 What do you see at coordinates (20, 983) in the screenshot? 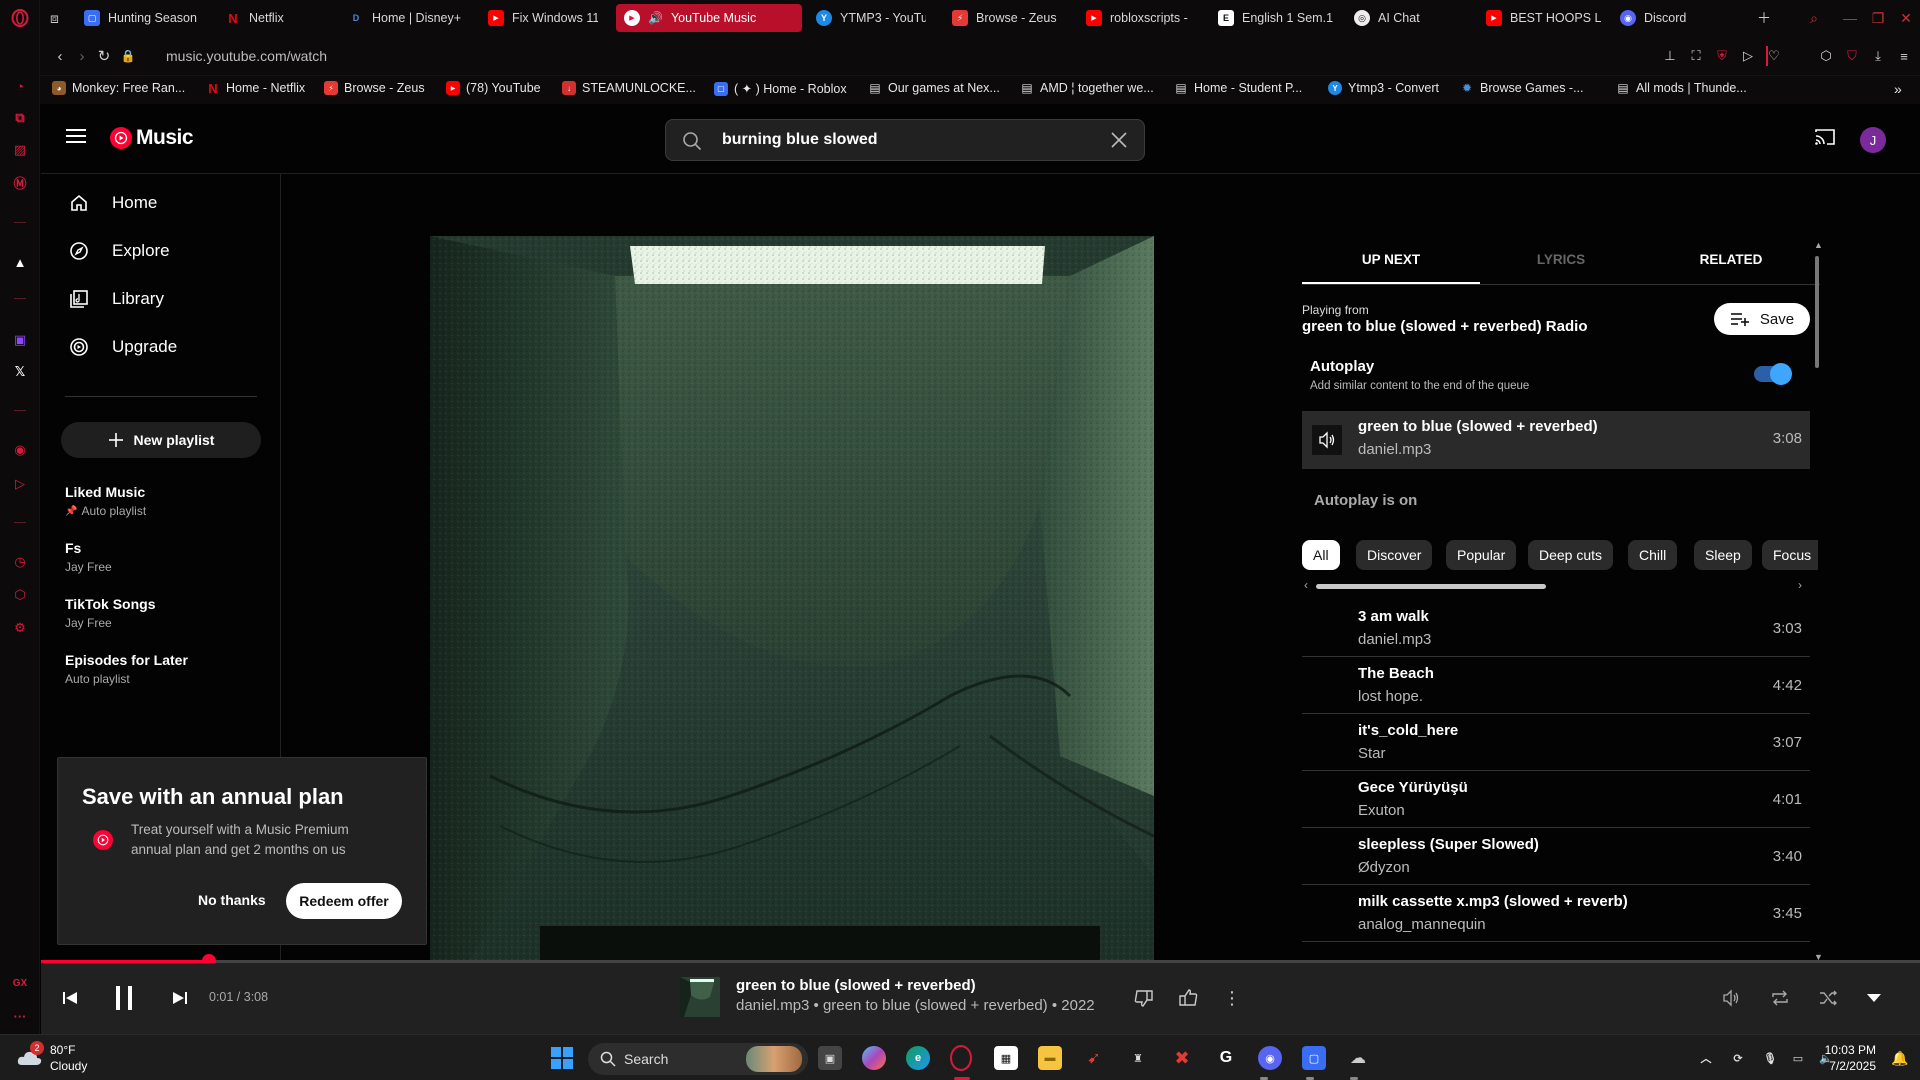
I see `gx-corner-icon: GX` at bounding box center [20, 983].